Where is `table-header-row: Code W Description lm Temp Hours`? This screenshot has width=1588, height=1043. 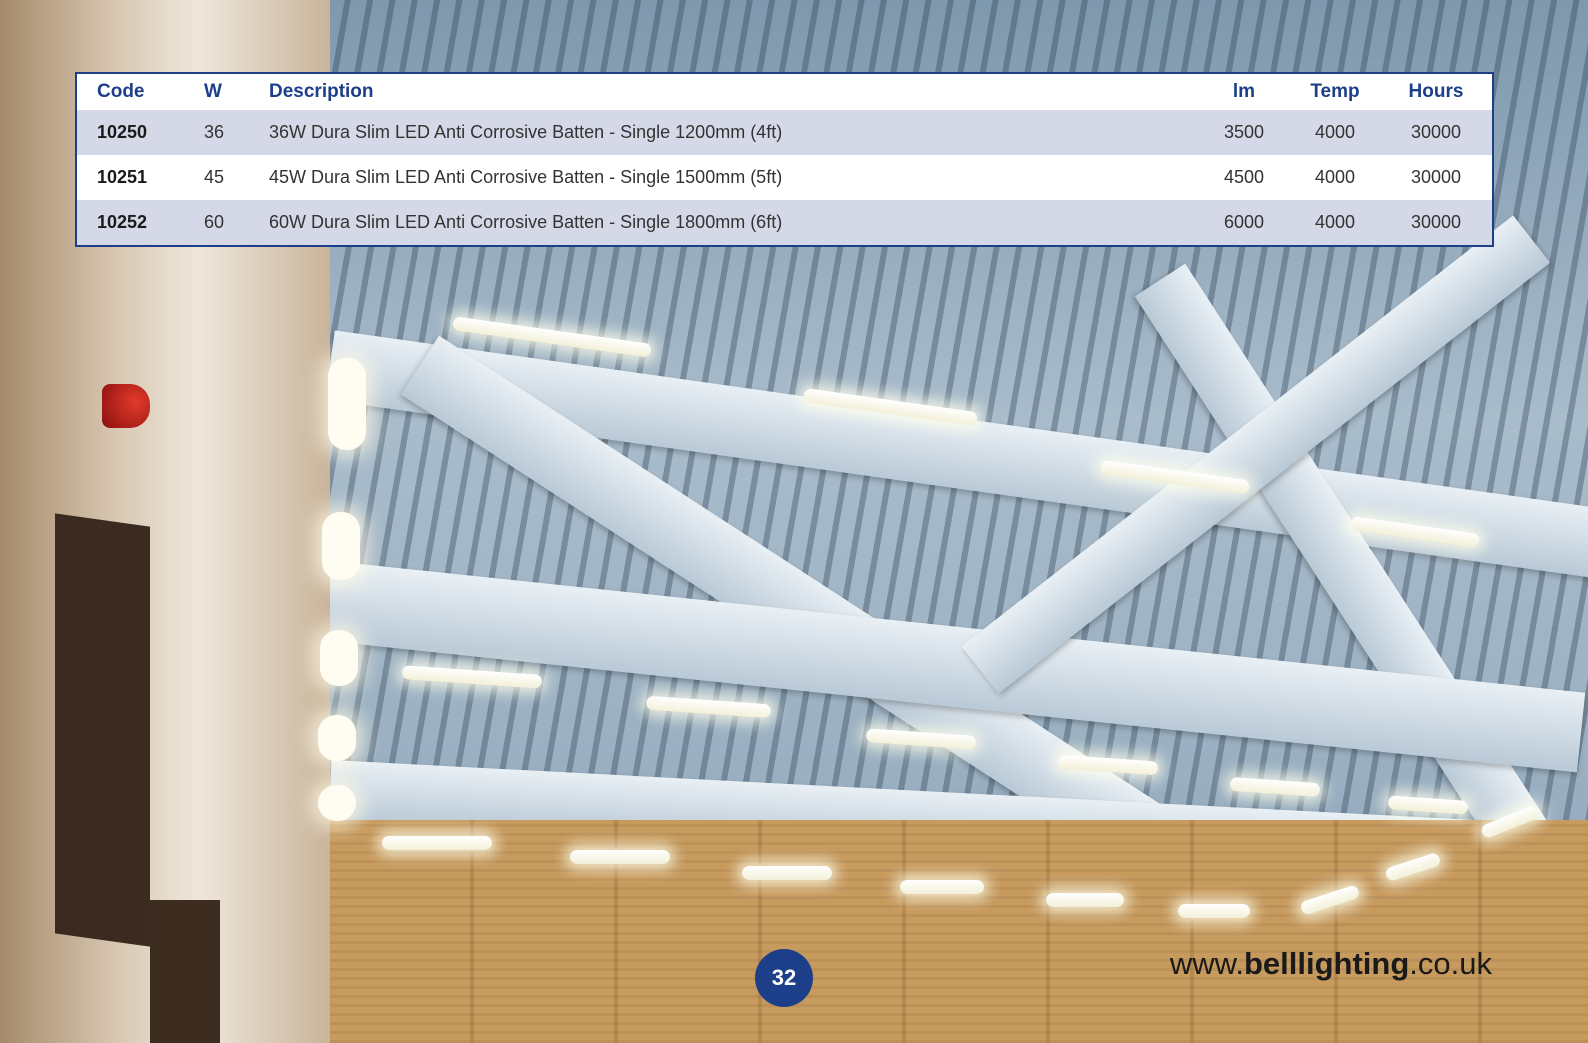
table-header-row: Code W Description lm Temp Hours is located at coordinates (784, 92).